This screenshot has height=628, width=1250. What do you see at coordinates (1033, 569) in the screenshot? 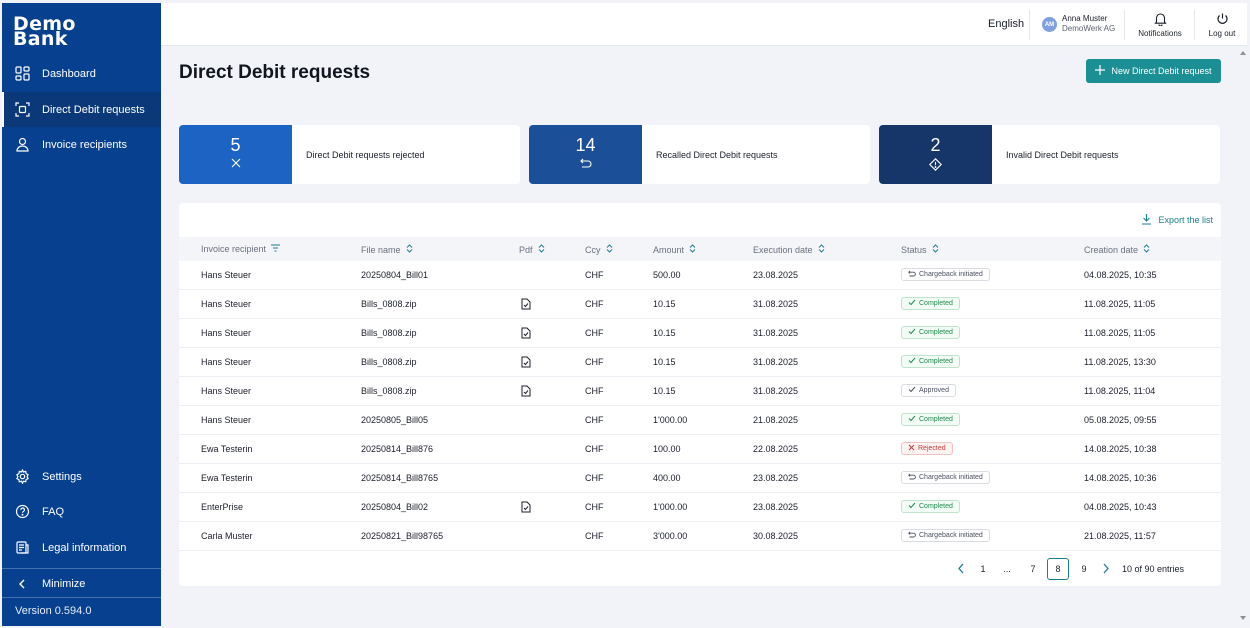
I see `page-7-button: 7` at bounding box center [1033, 569].